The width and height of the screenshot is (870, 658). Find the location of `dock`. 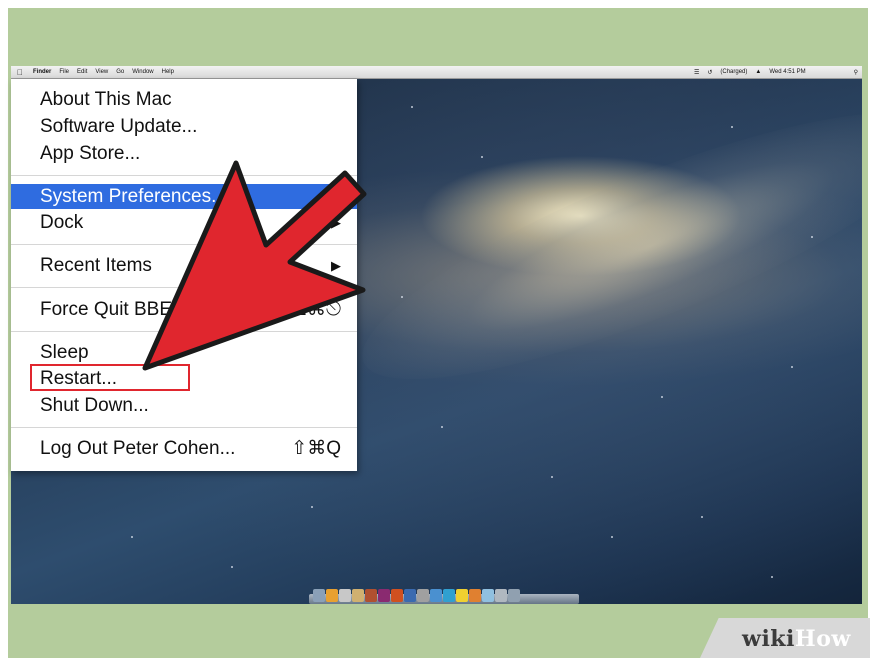

dock is located at coordinates (444, 592).